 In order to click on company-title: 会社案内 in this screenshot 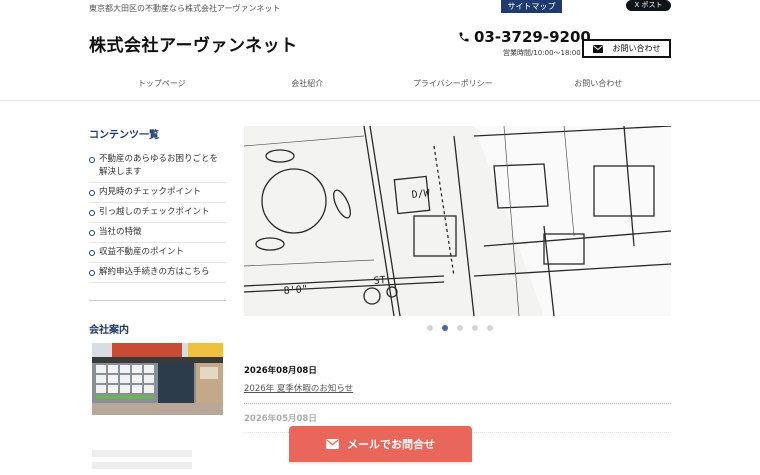, I will do `click(109, 330)`.